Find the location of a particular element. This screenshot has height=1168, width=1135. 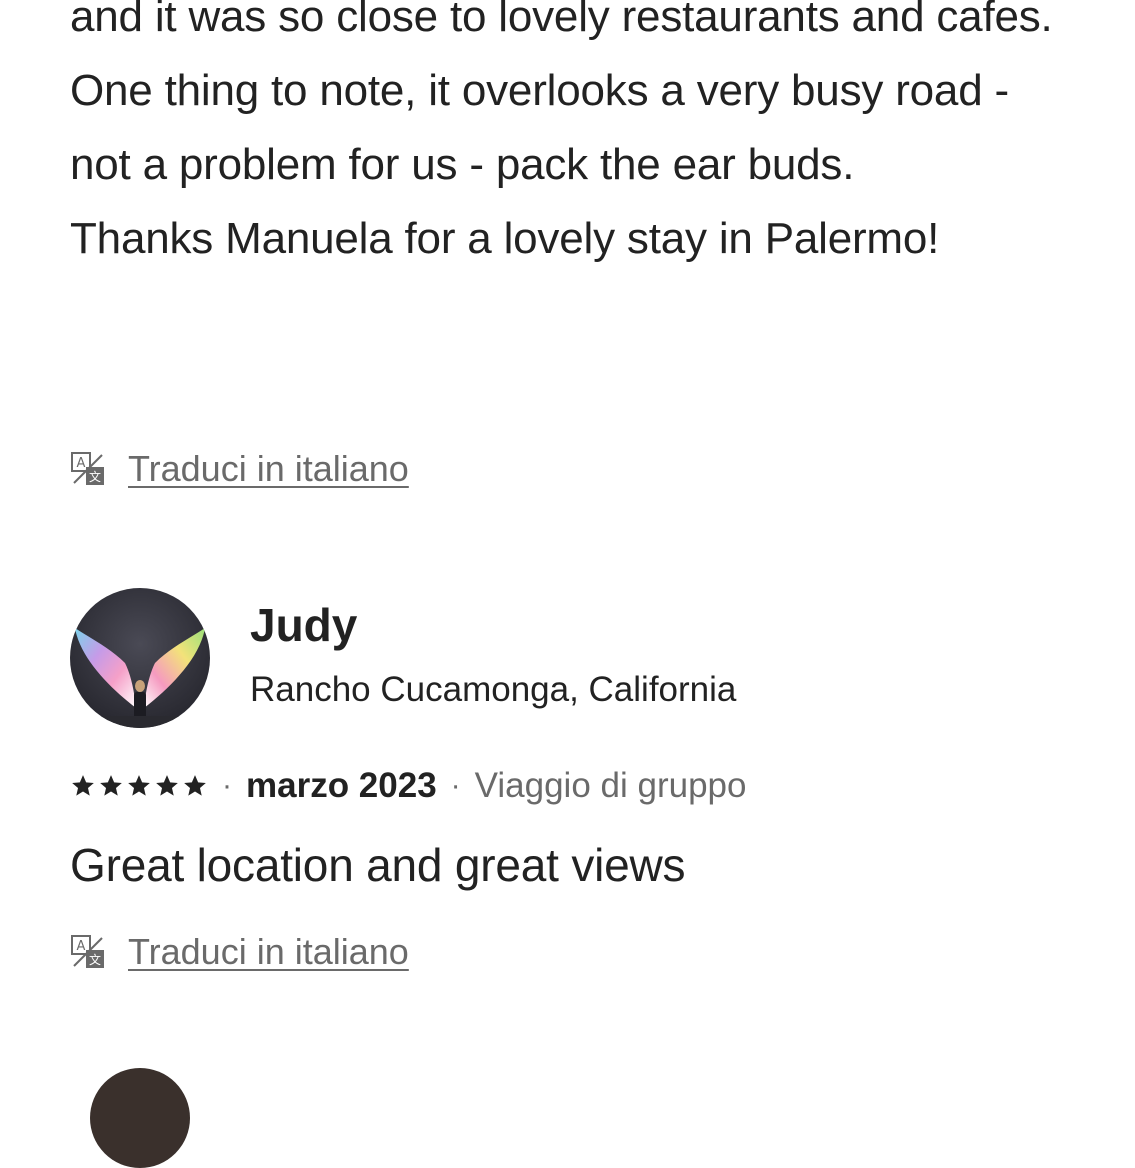

reviewer-location: Rancho Cucamonga, California is located at coordinates (493, 689).